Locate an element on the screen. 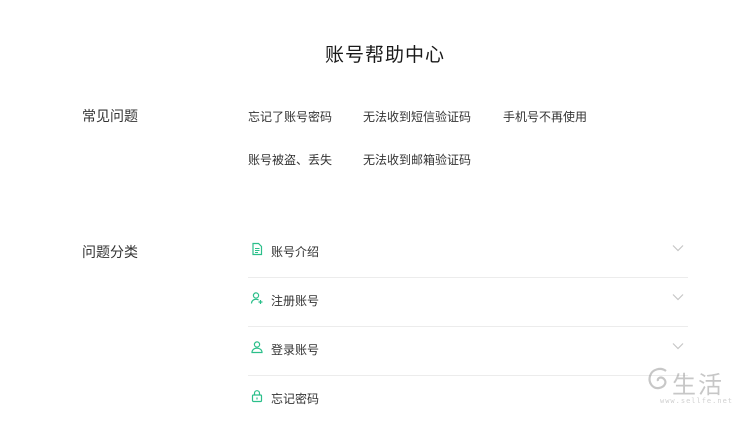 The width and height of the screenshot is (750, 424). watermark-url: www.sellfe.net is located at coordinates (697, 401).